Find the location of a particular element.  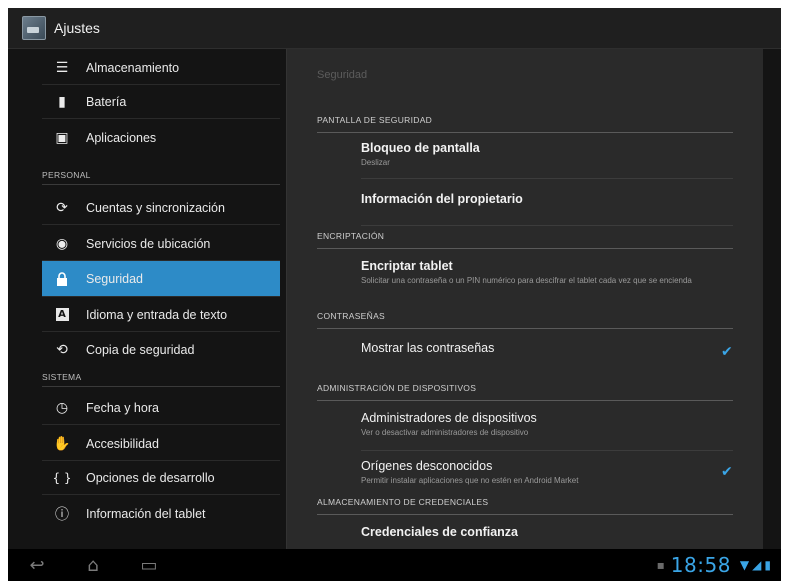

wifi-icon: ▼ is located at coordinates (744, 565).